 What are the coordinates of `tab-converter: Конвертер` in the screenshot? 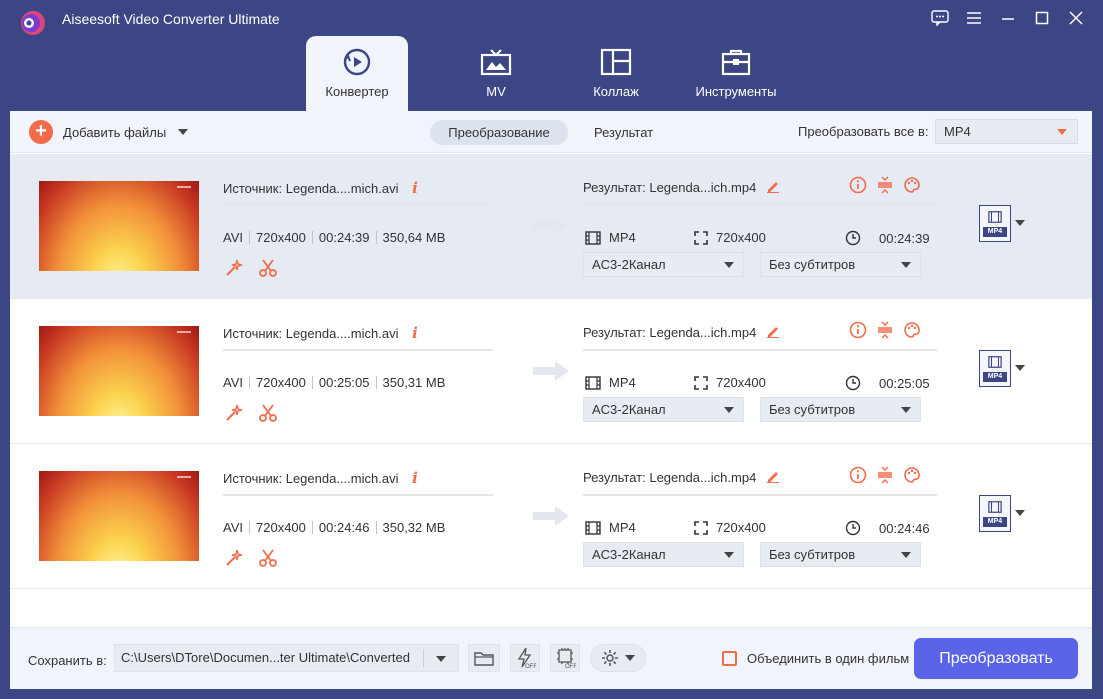 It's located at (357, 73).